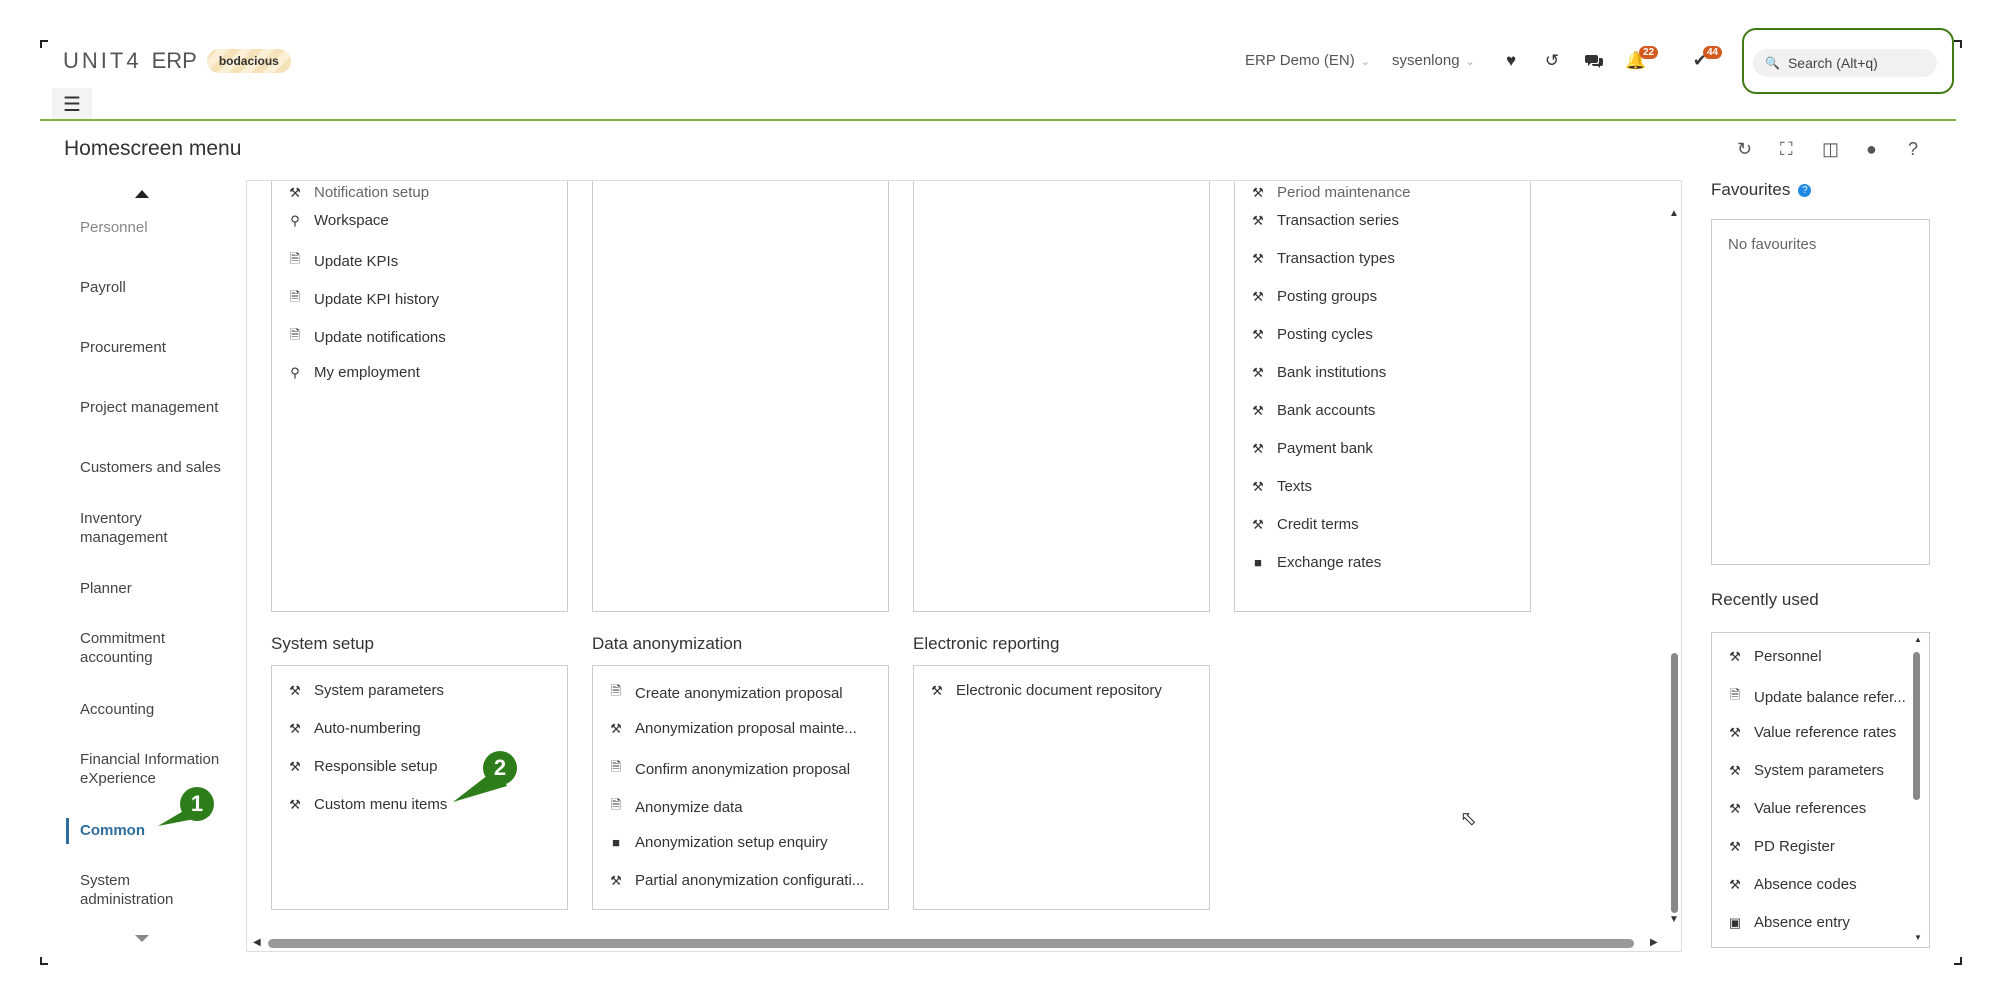 The image size is (1992, 1004). Describe the element at coordinates (1300, 60) in the screenshot. I see `company-label: ERP Demo (EN)` at that location.